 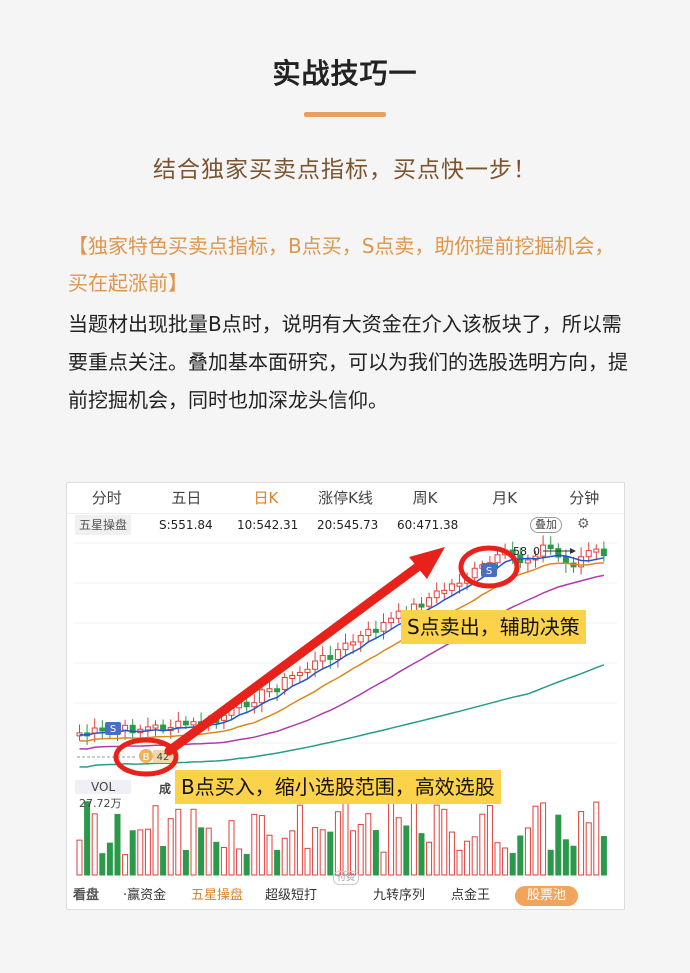 What do you see at coordinates (217, 896) in the screenshot?
I see `indicator-tab-five-star: 五星操盘` at bounding box center [217, 896].